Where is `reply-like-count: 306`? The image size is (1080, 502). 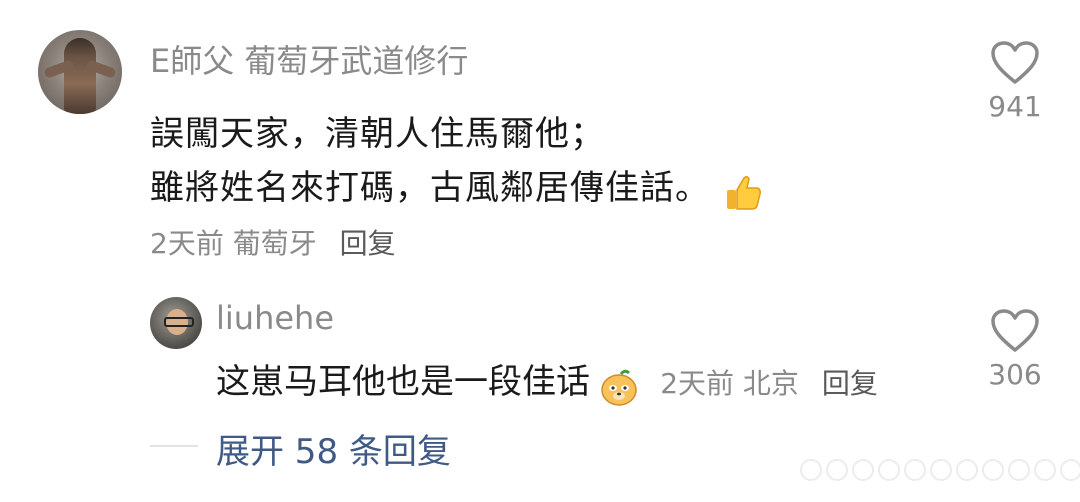 reply-like-count: 306 is located at coordinates (1015, 374).